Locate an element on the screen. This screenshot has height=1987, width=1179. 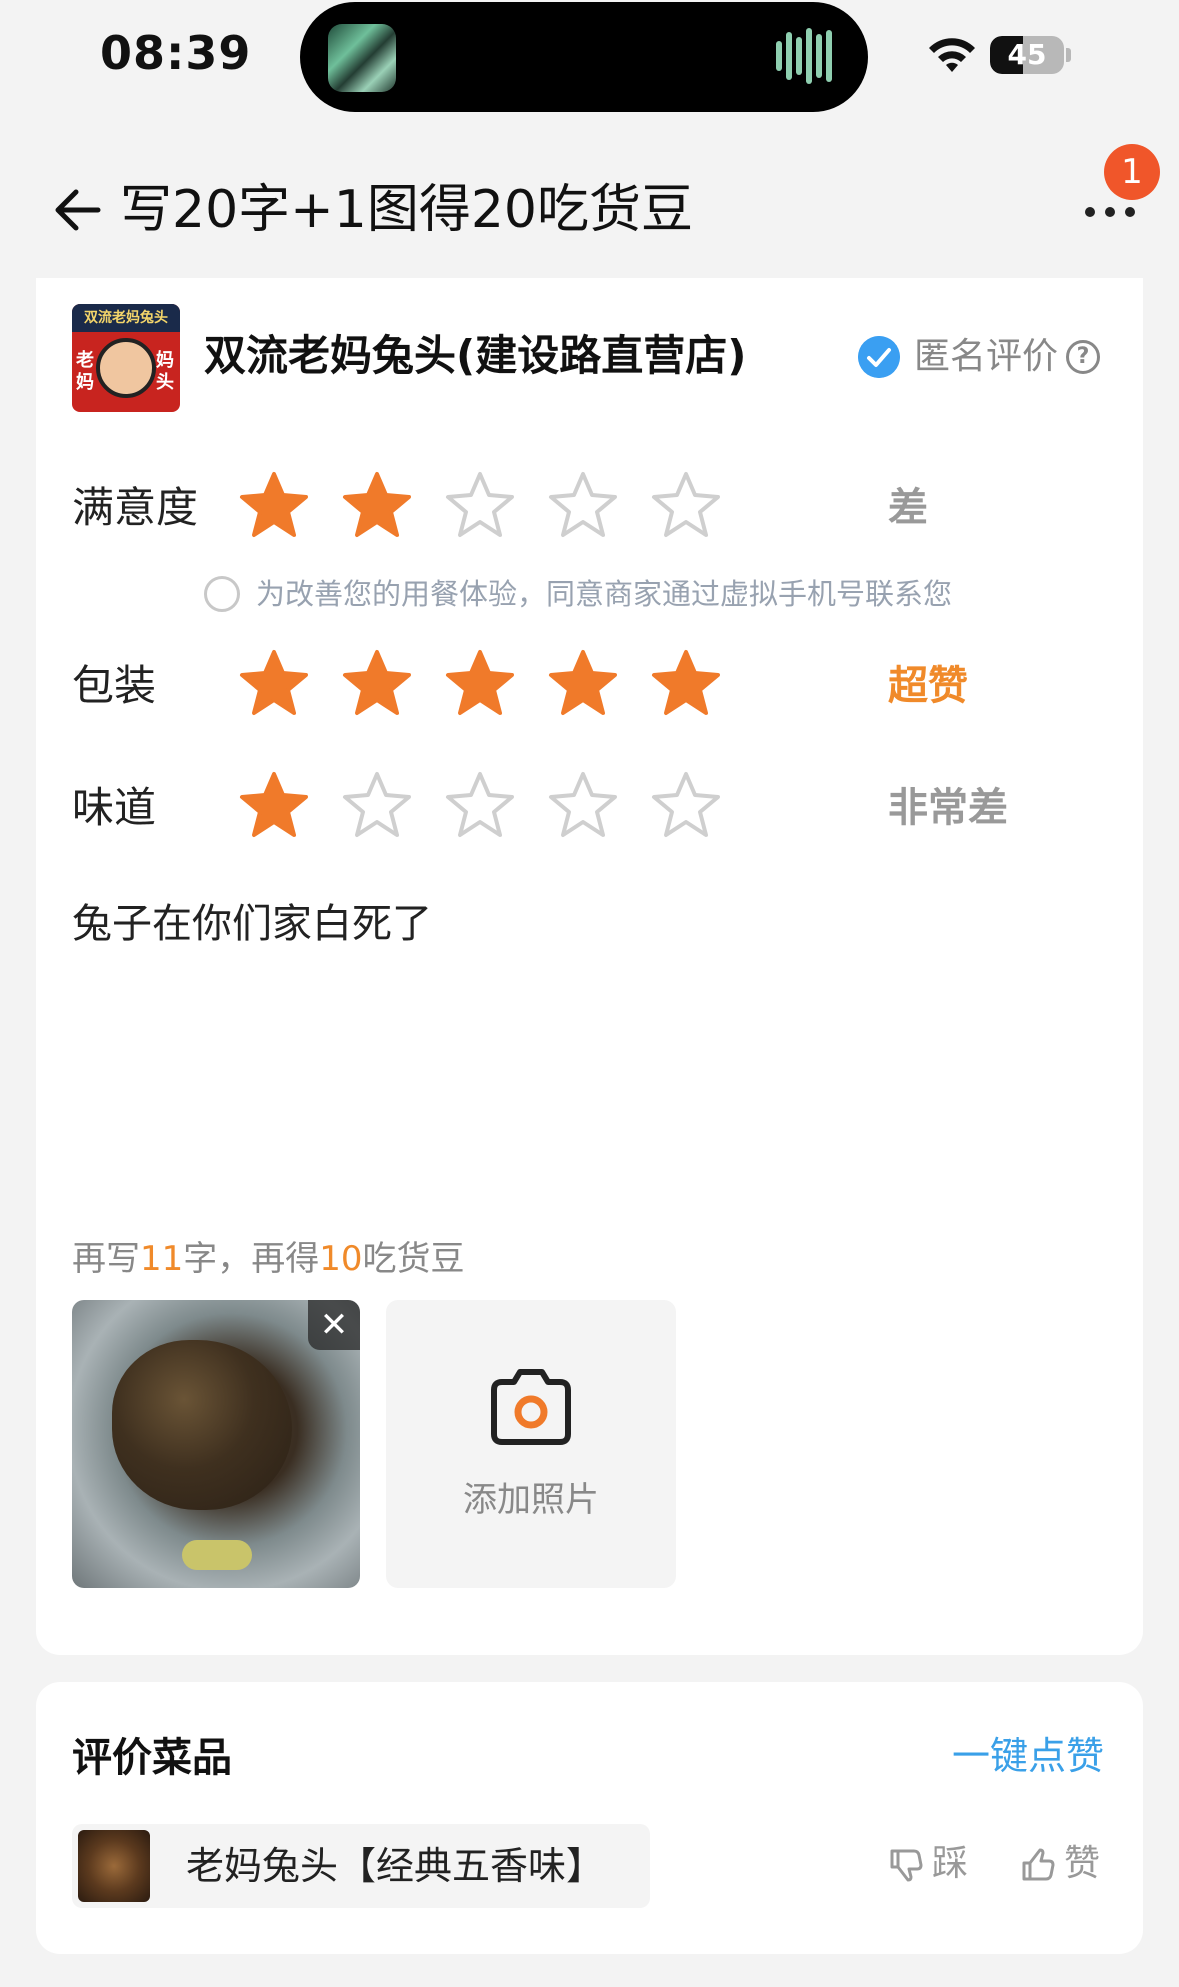
hint-part1: 再写 is located at coordinates (106, 1259).